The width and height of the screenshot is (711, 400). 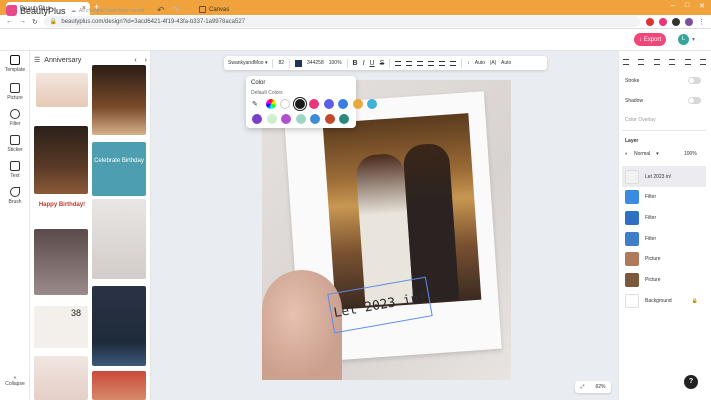 I want to click on help-button: ?, so click(x=691, y=382).